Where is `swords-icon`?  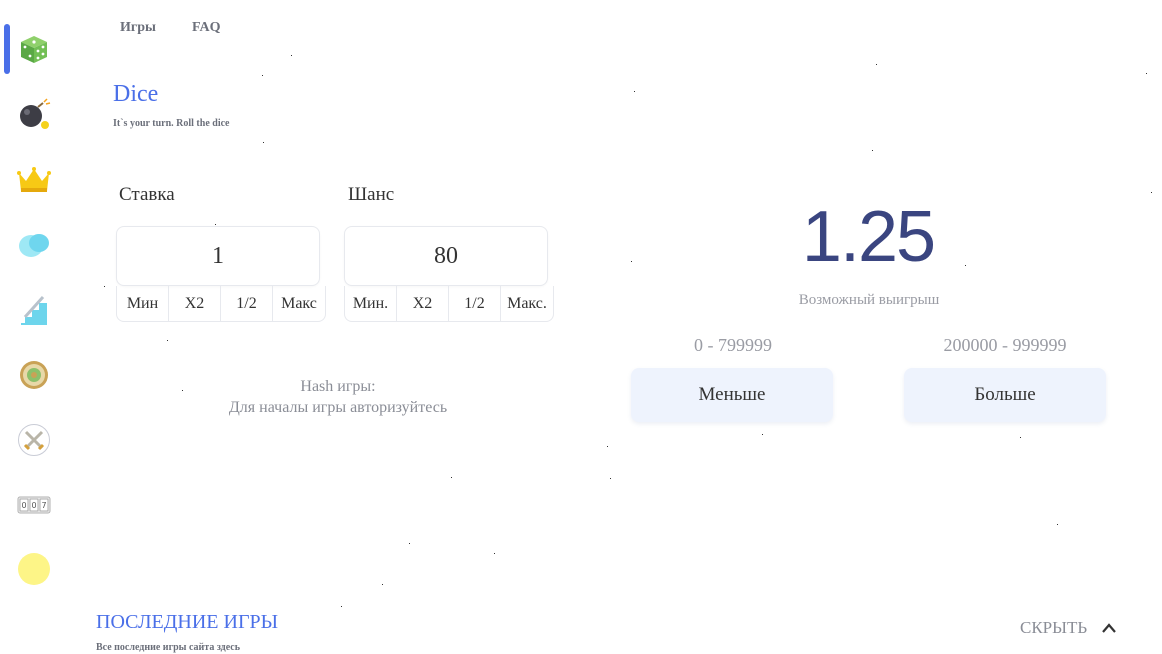
swords-icon is located at coordinates (34, 440).